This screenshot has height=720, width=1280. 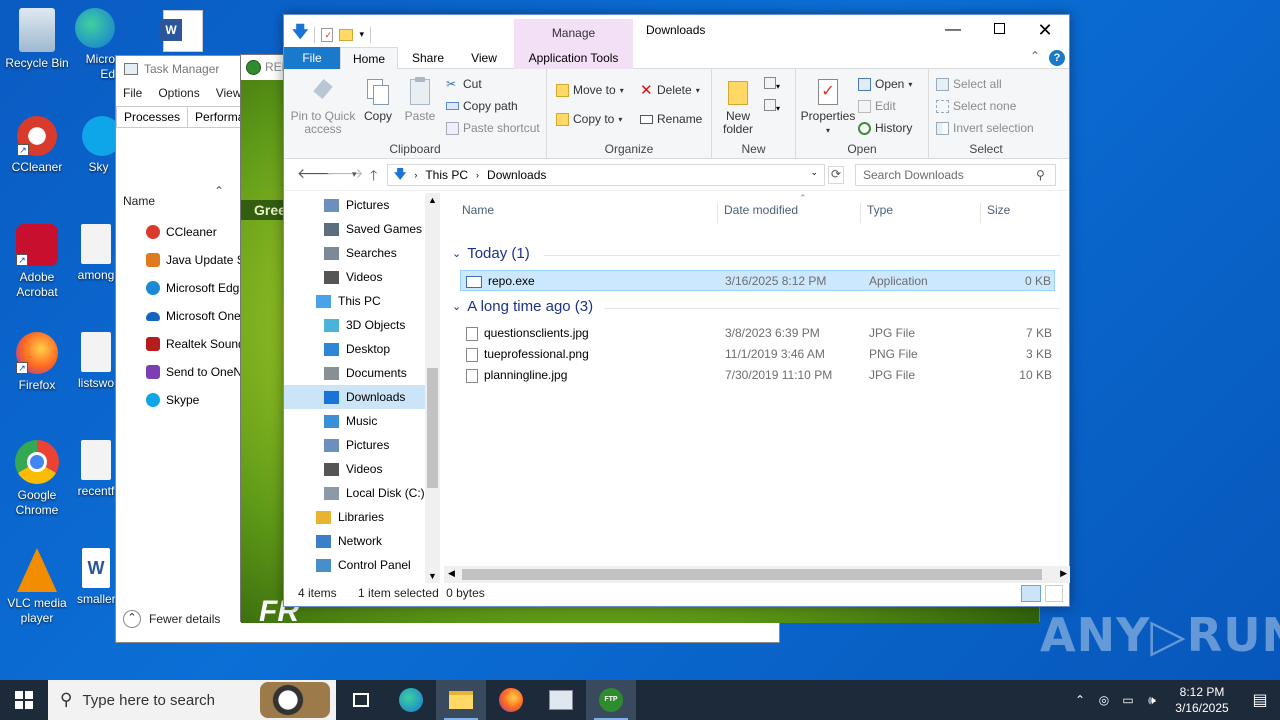 I want to click on sort-chevron-icon: ⌃, so click(x=219, y=191).